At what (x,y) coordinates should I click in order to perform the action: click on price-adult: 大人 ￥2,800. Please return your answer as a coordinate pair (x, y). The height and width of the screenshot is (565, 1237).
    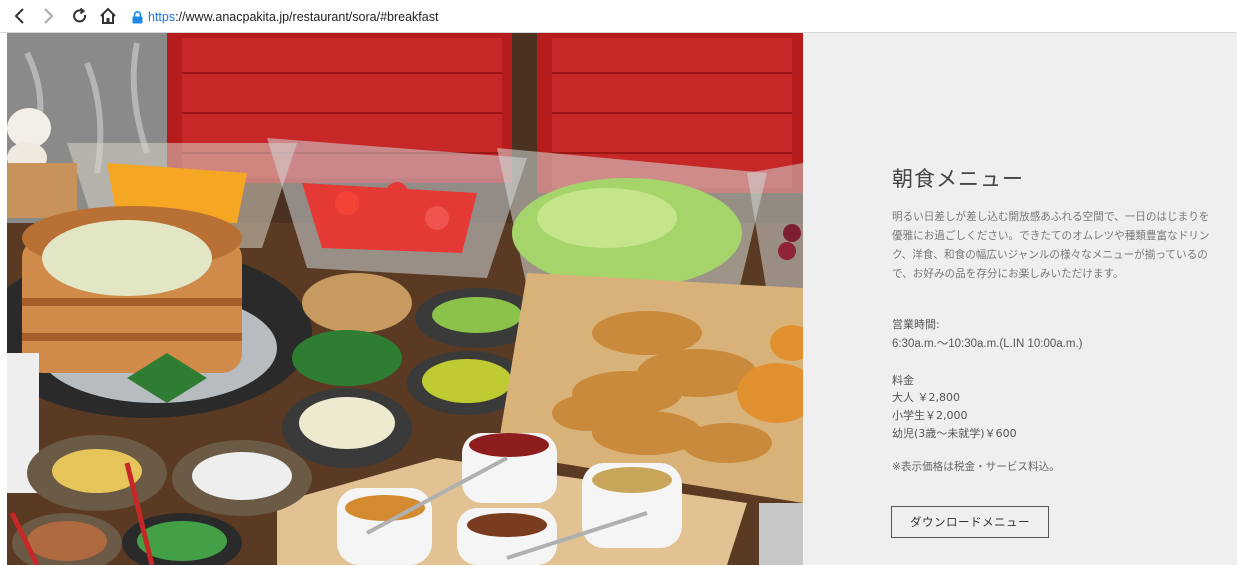
    Looking at the image, I should click on (926, 397).